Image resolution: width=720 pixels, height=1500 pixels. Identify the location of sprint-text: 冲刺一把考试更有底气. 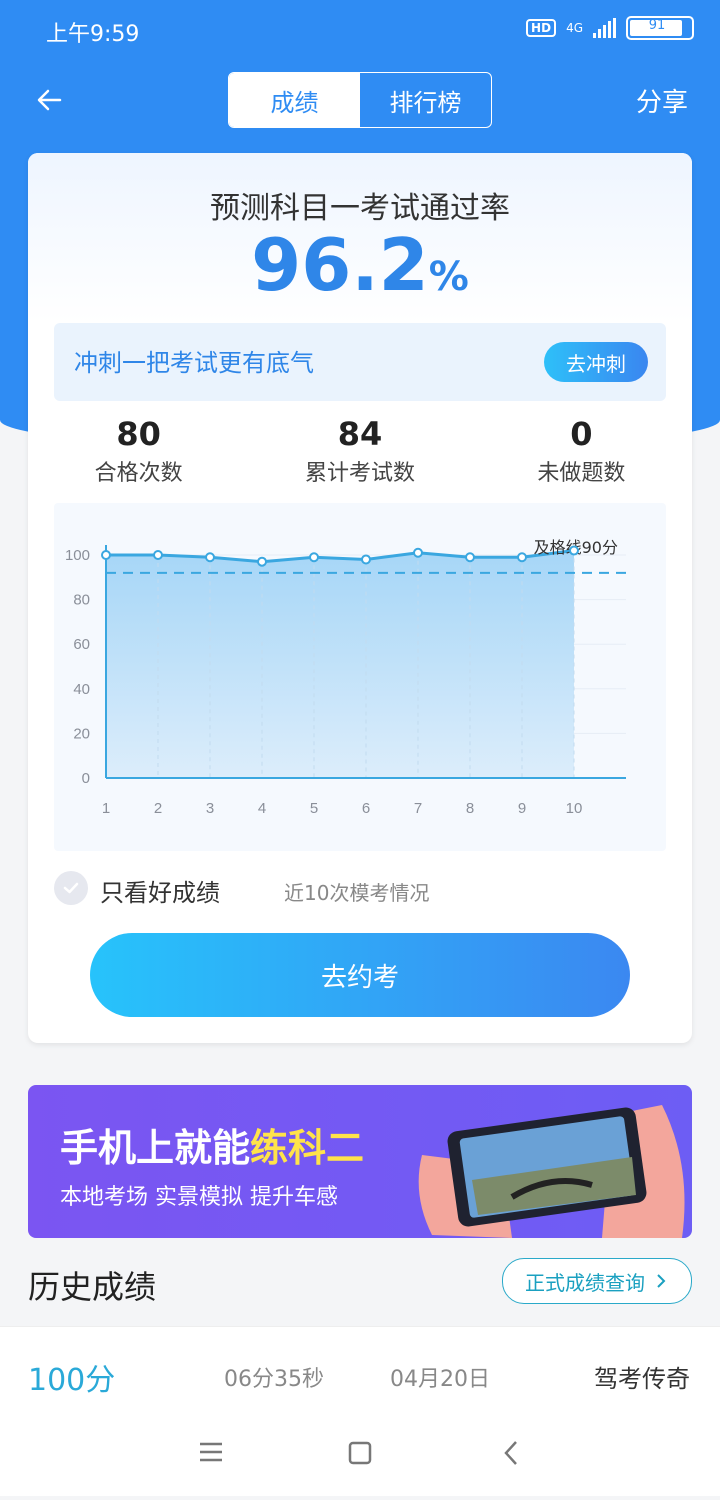
(194, 363).